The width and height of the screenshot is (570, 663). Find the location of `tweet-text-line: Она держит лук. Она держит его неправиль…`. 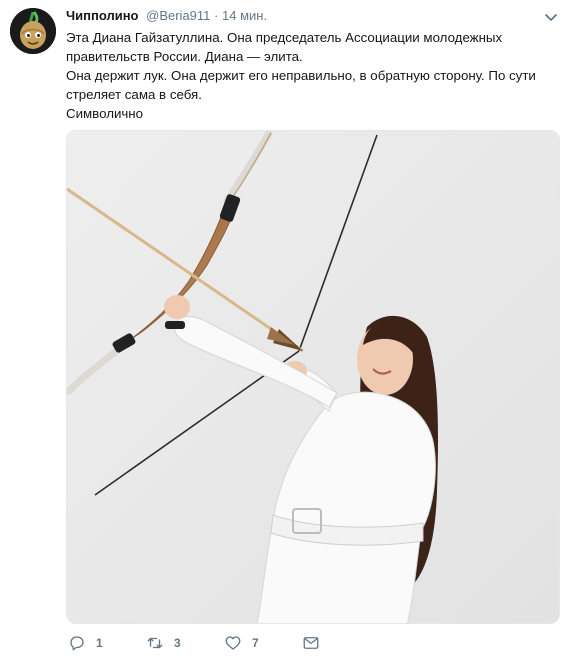

tweet-text-line: Она держит лук. Она держит его неправиль… is located at coordinates (301, 85).